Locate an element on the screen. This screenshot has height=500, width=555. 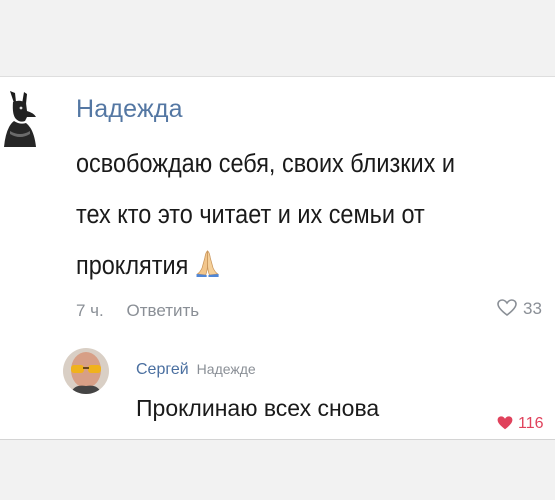
comment-time: 7 ч. is located at coordinates (90, 310).